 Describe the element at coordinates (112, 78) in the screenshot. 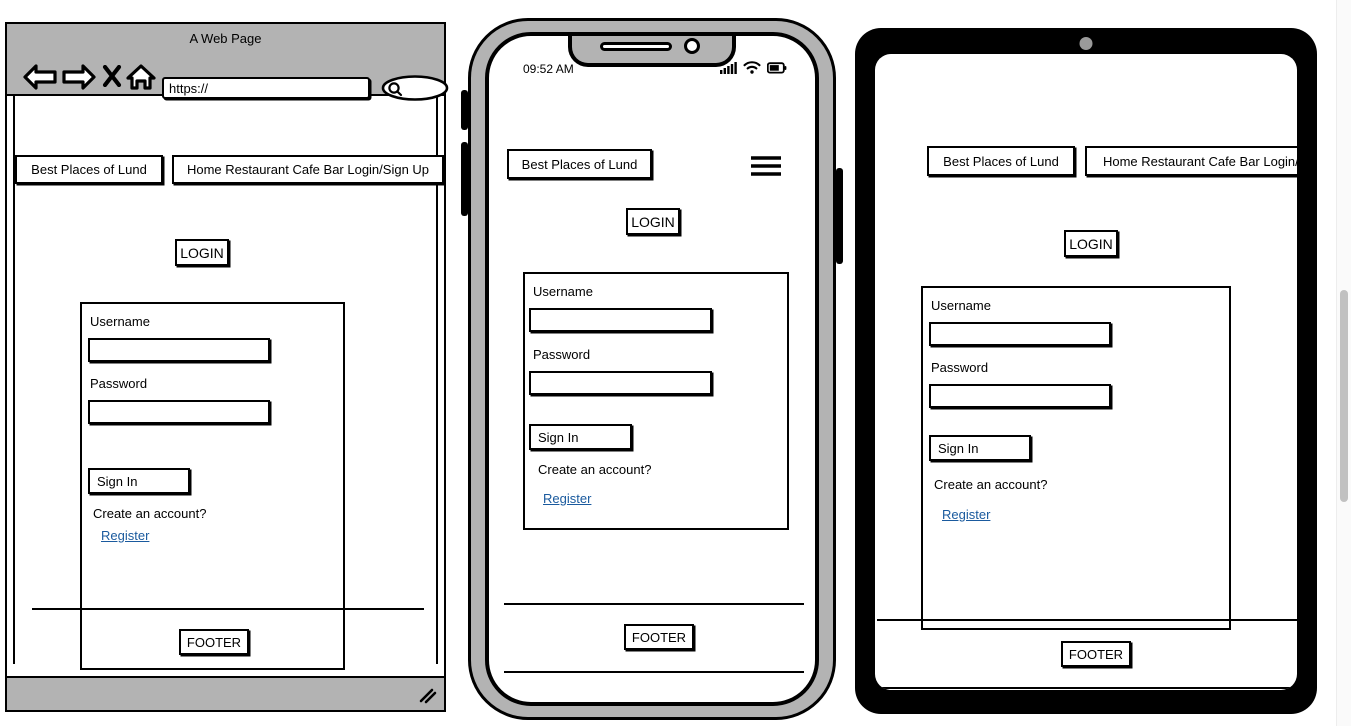

I see `close-x-icon` at that location.